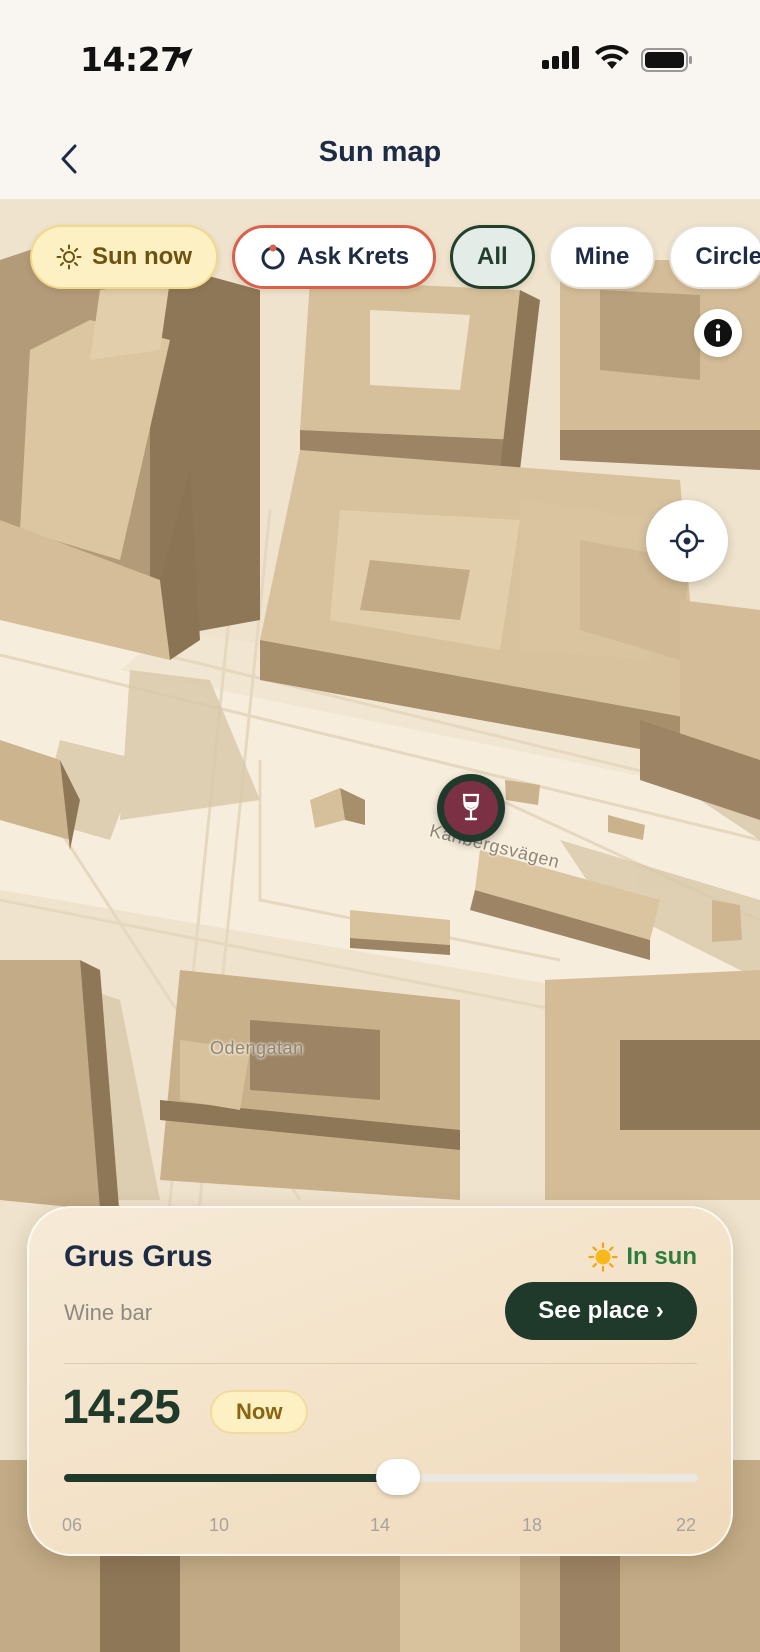  Describe the element at coordinates (380, 152) in the screenshot. I see `page-title: Sun map` at that location.